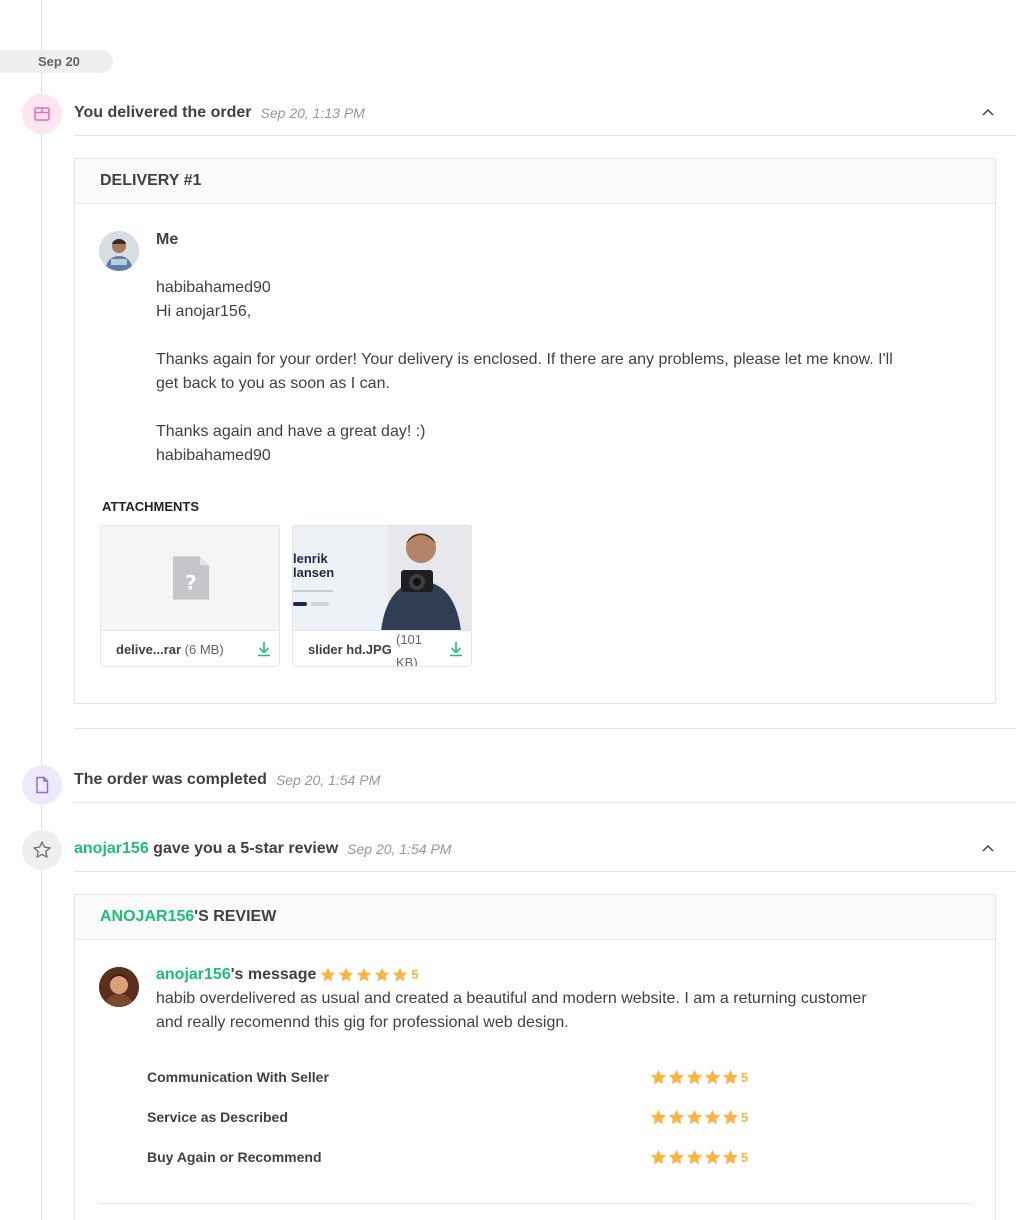 The image size is (1016, 1220). Describe the element at coordinates (235, 916) in the screenshot. I see `review-header-suffix: 'S REVIEW` at that location.